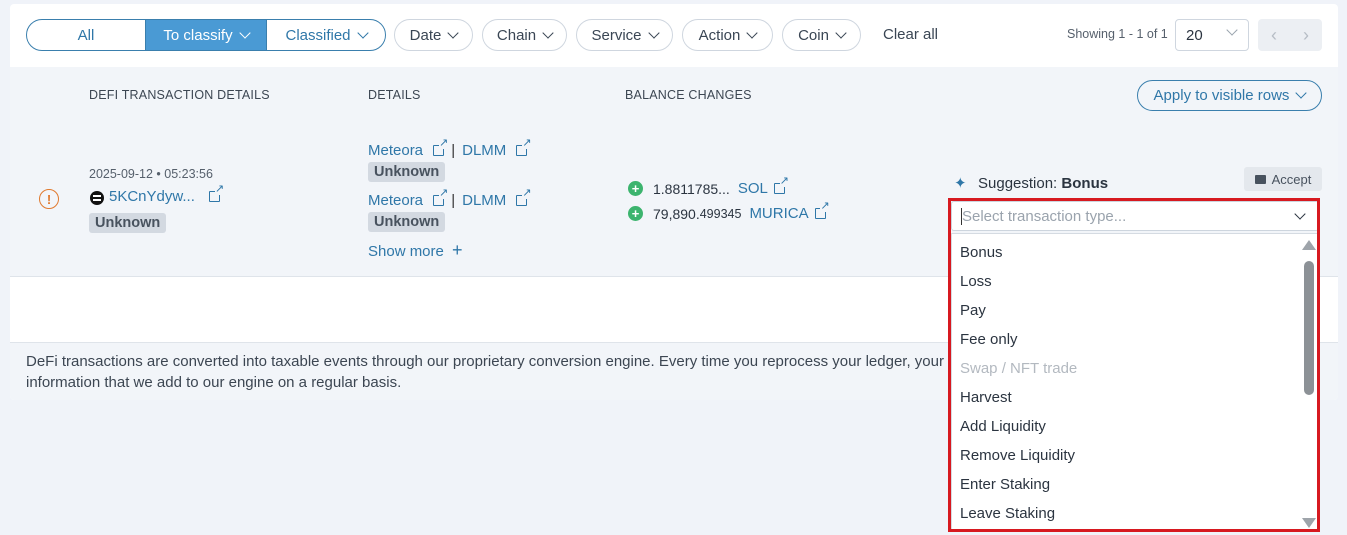 The image size is (1347, 535). Describe the element at coordinates (516, 35) in the screenshot. I see `filter-chain-label: Chain` at that location.